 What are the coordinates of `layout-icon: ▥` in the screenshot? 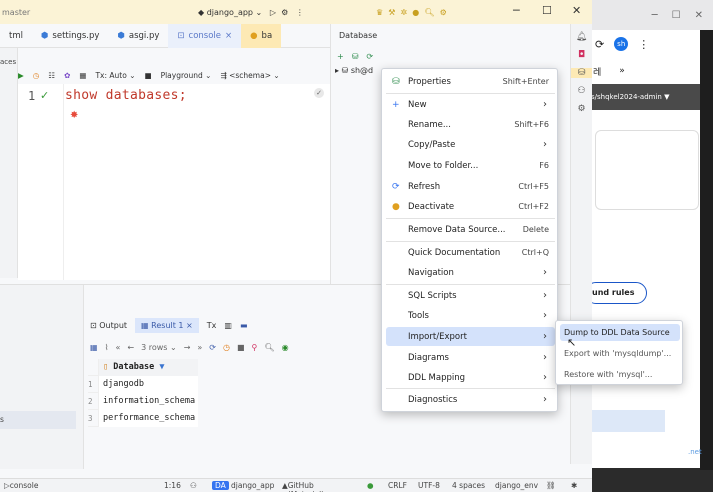 It's located at (228, 325).